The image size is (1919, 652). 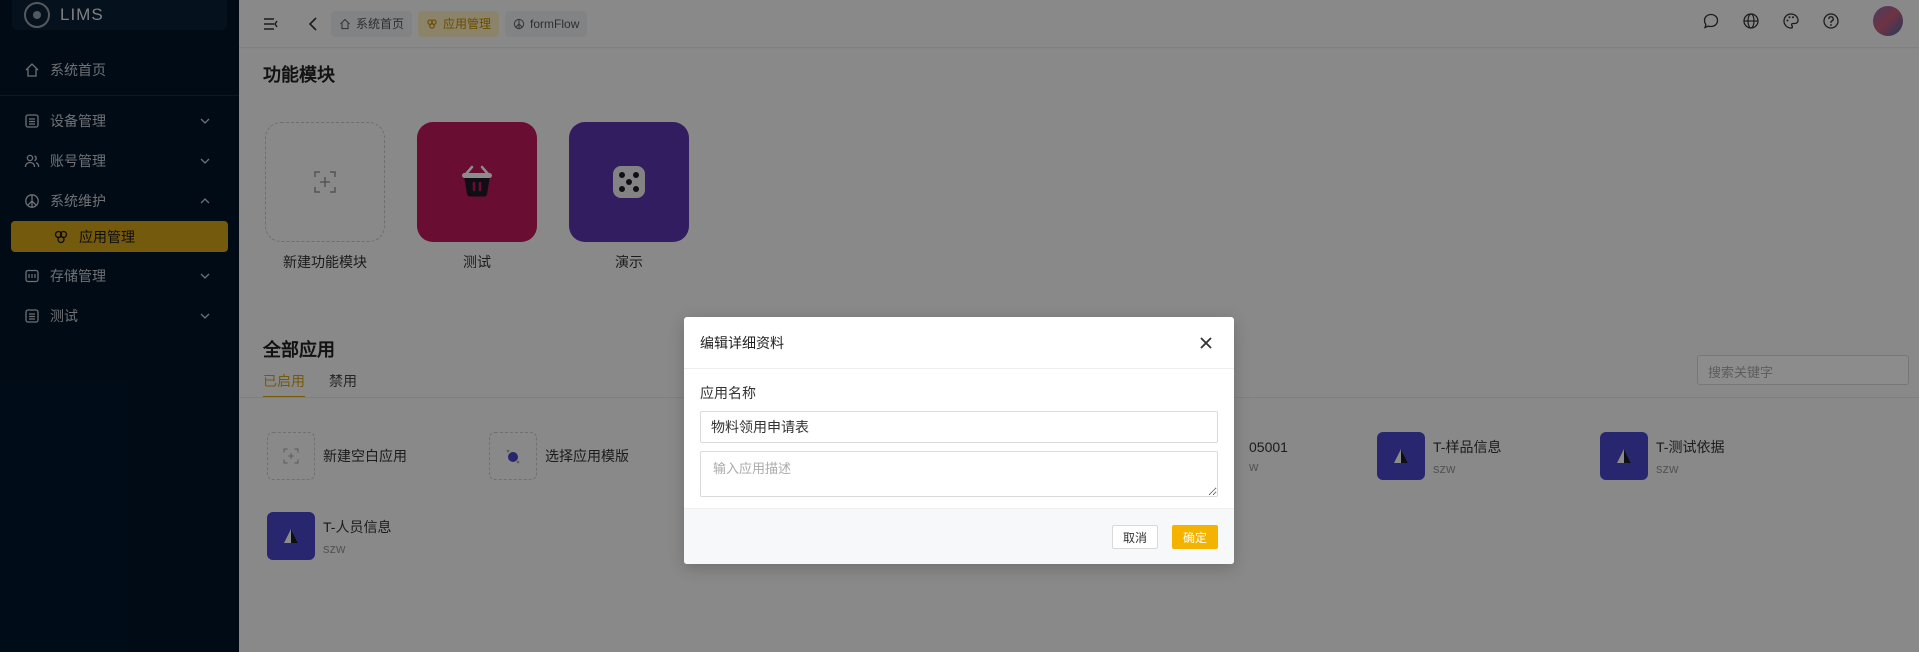 I want to click on dialog-title: 编辑详细资料, so click(x=742, y=342).